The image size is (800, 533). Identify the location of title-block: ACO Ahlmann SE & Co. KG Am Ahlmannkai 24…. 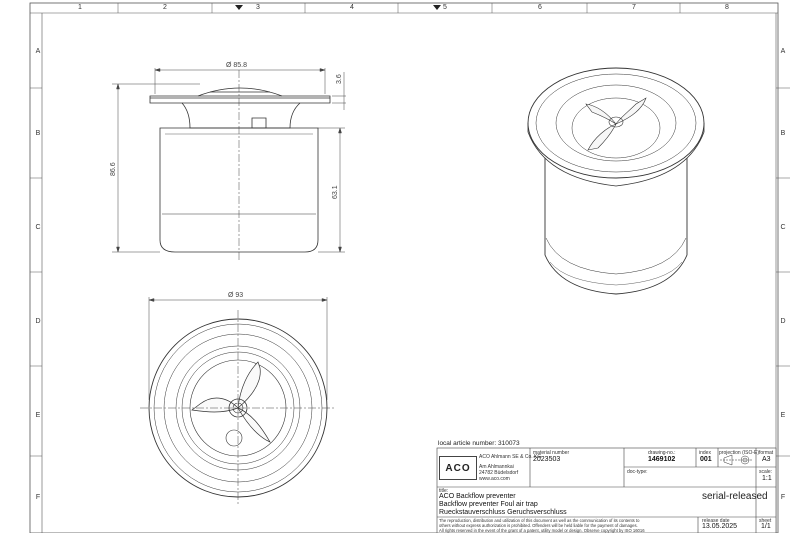
(607, 490).